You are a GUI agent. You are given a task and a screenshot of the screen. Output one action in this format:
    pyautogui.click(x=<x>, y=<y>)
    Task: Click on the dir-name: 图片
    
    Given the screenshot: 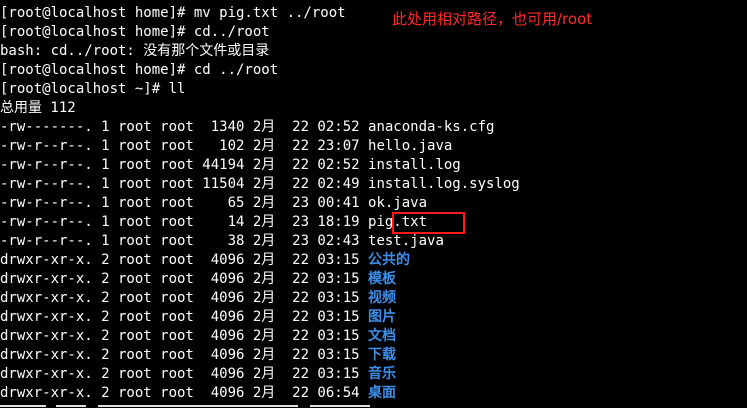 What is the action you would take?
    pyautogui.click(x=382, y=317)
    